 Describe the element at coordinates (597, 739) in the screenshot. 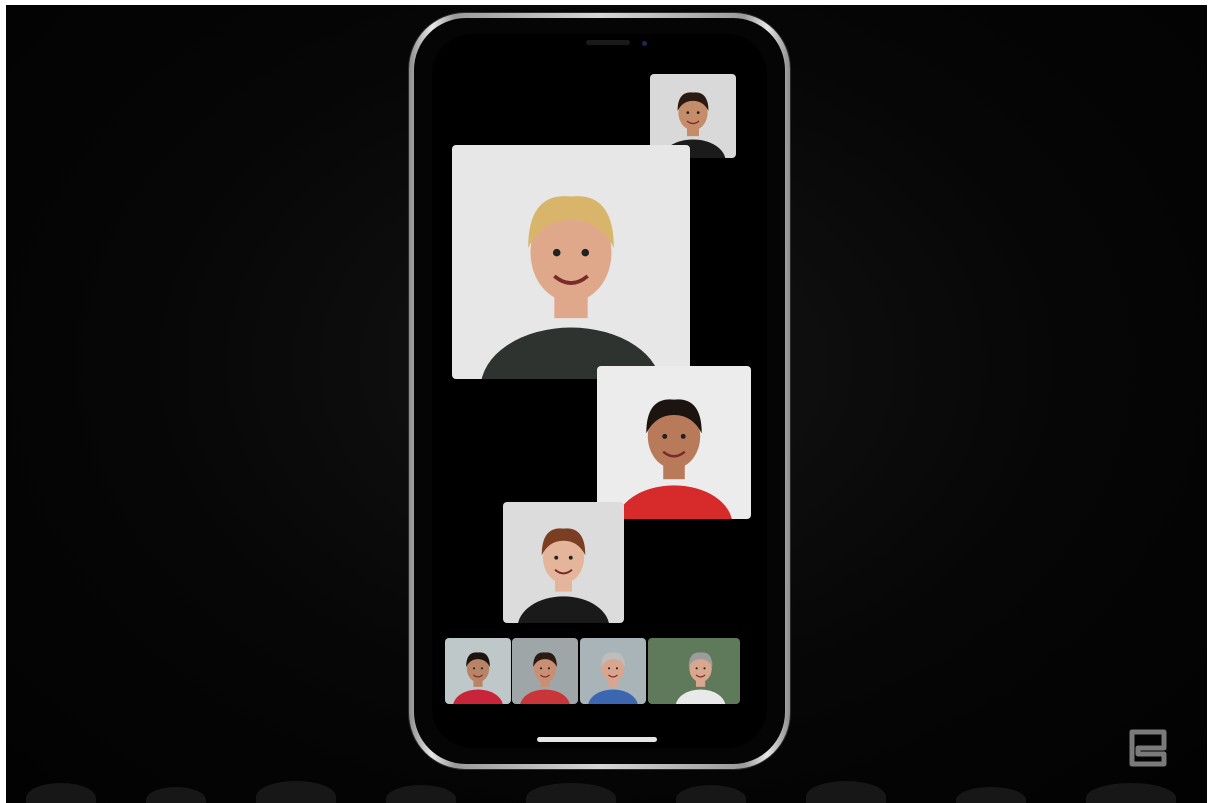

I see `home-indicator` at that location.